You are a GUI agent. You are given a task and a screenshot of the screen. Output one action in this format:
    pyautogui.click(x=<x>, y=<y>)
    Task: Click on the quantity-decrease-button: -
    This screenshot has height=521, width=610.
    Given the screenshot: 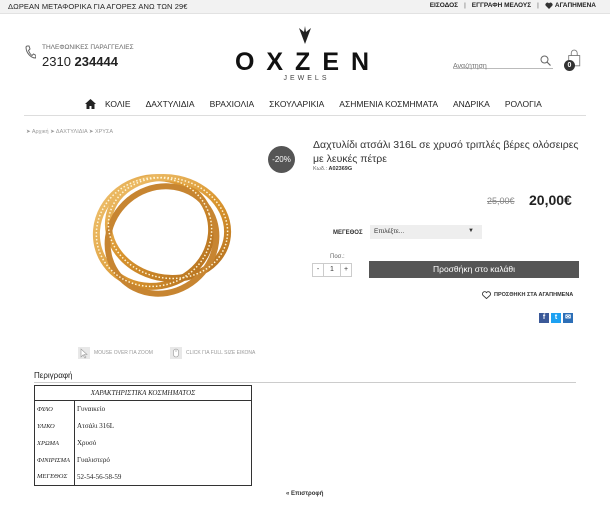 What is the action you would take?
    pyautogui.click(x=318, y=270)
    